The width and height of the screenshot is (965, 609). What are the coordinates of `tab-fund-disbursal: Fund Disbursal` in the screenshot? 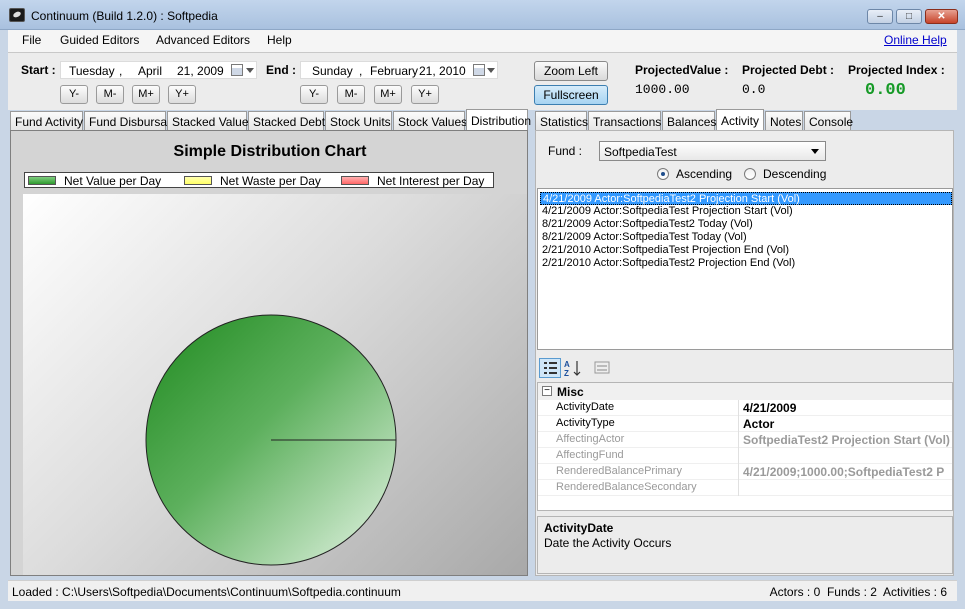 It's located at (127, 121).